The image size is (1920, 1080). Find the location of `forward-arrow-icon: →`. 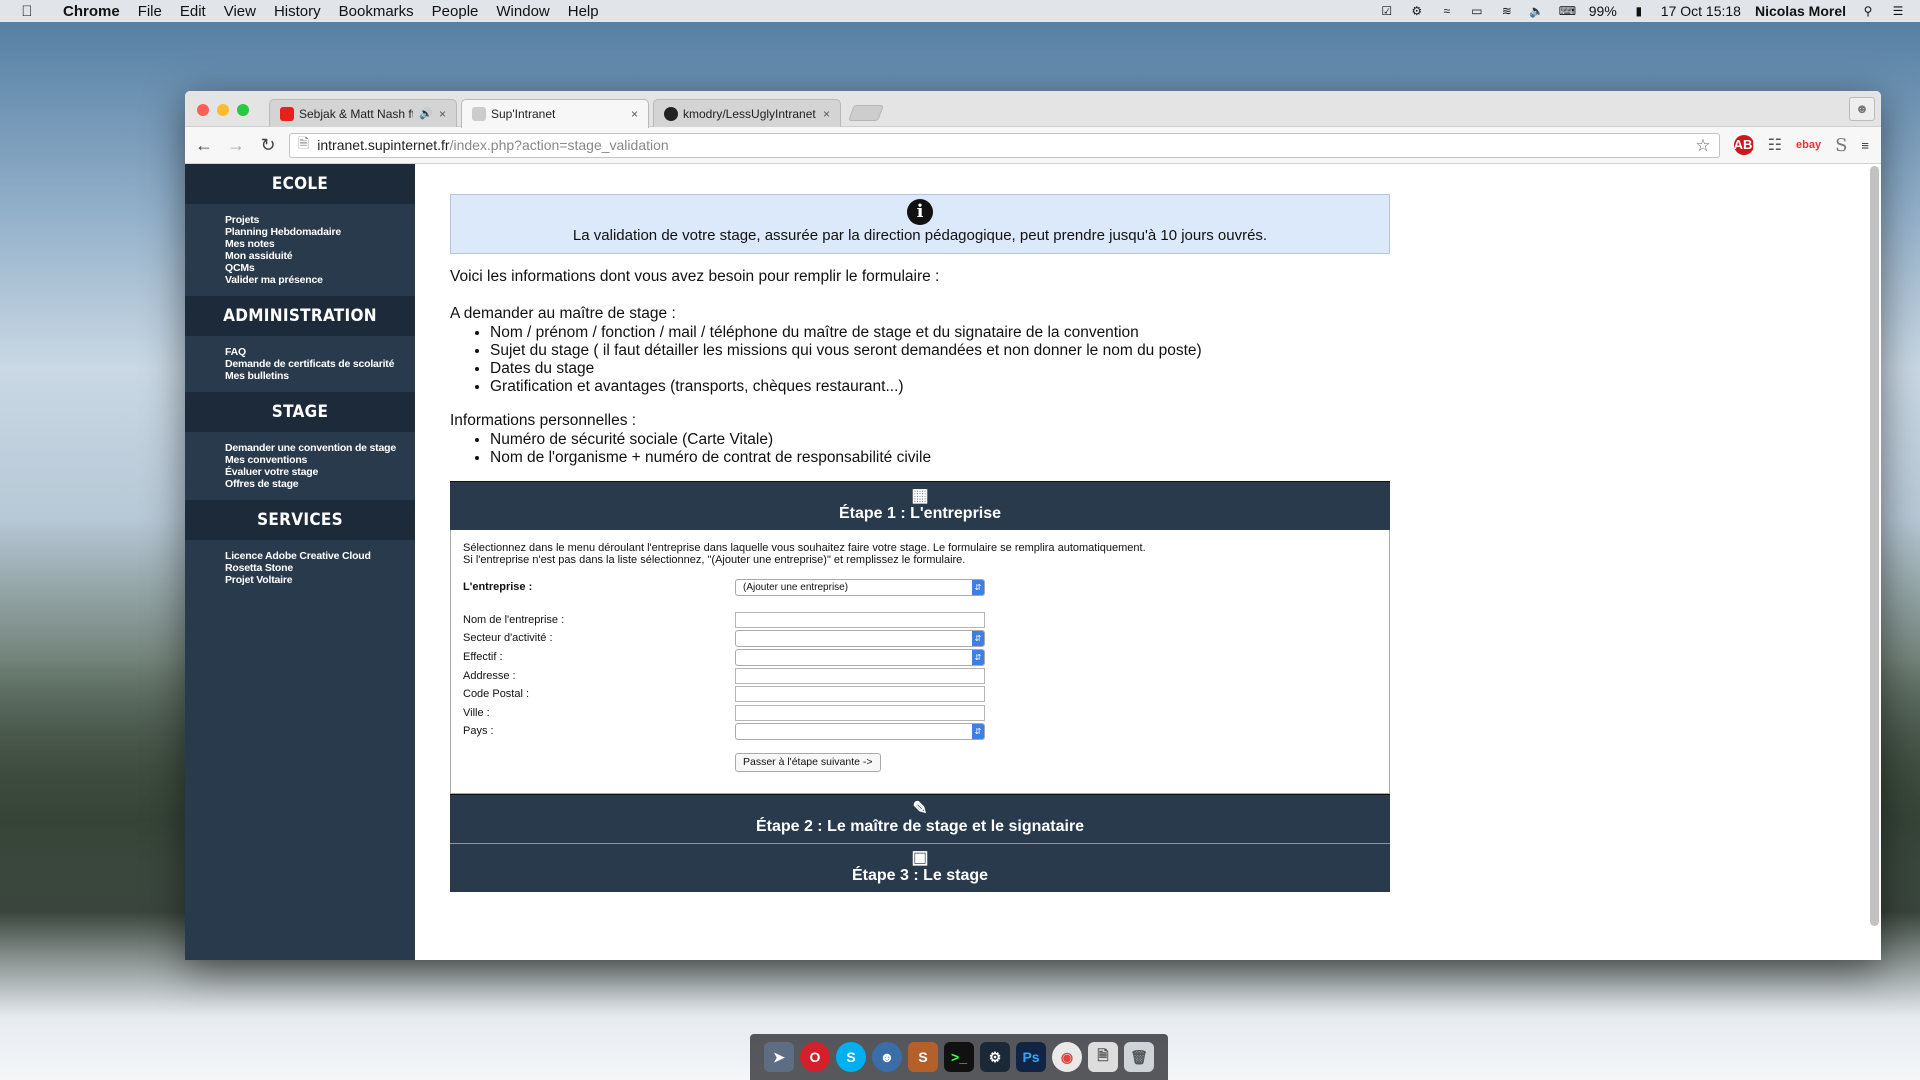

forward-arrow-icon: → is located at coordinates (236, 145).